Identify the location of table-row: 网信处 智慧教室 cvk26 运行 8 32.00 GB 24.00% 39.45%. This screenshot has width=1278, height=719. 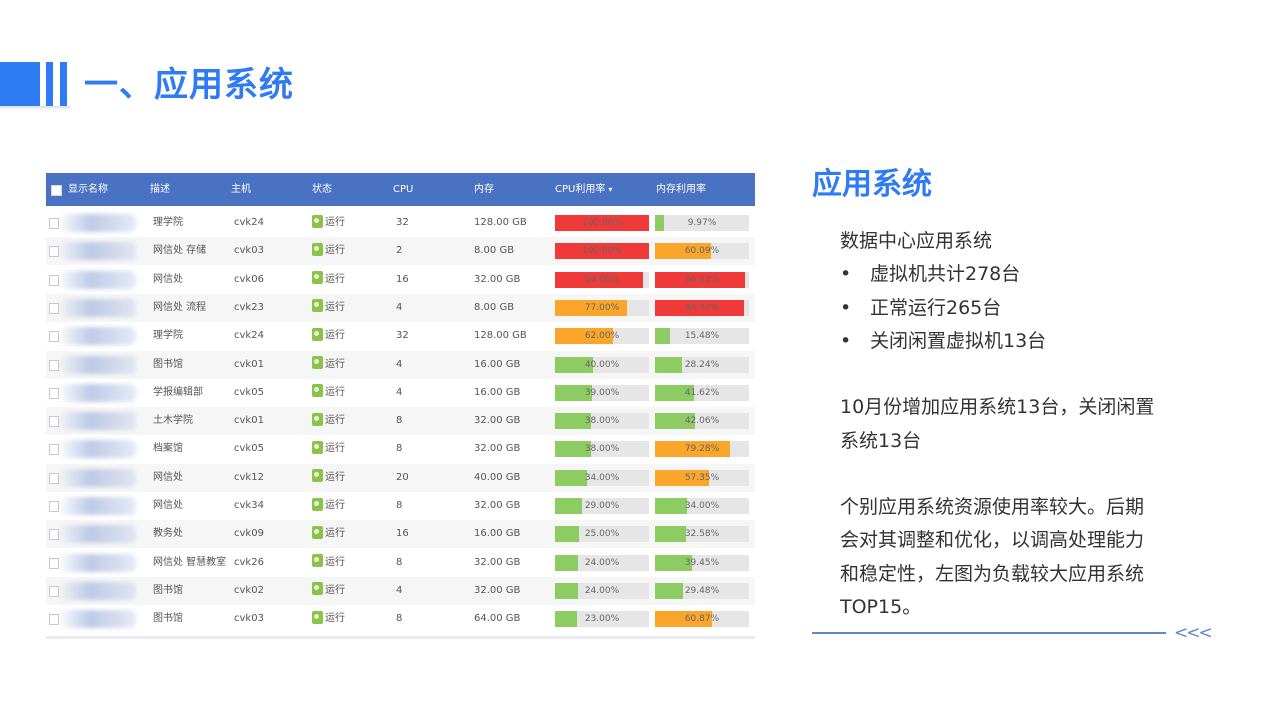
(400, 563).